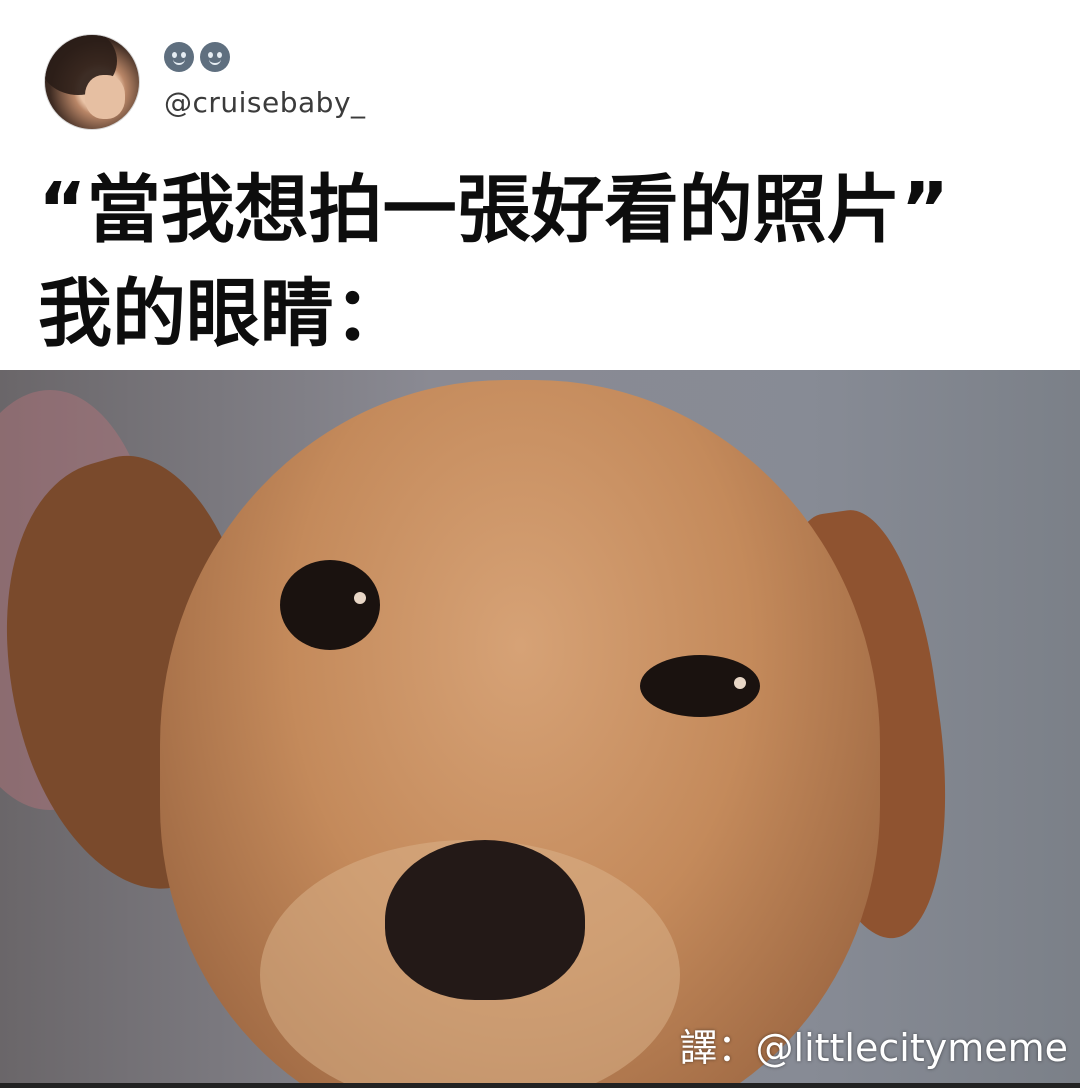 The width and height of the screenshot is (1080, 1088). I want to click on dog-right-eye, so click(700, 686).